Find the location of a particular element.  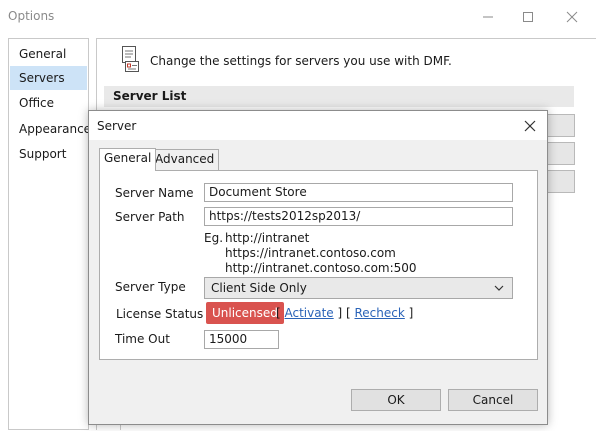

tab-general: General is located at coordinates (128, 159).